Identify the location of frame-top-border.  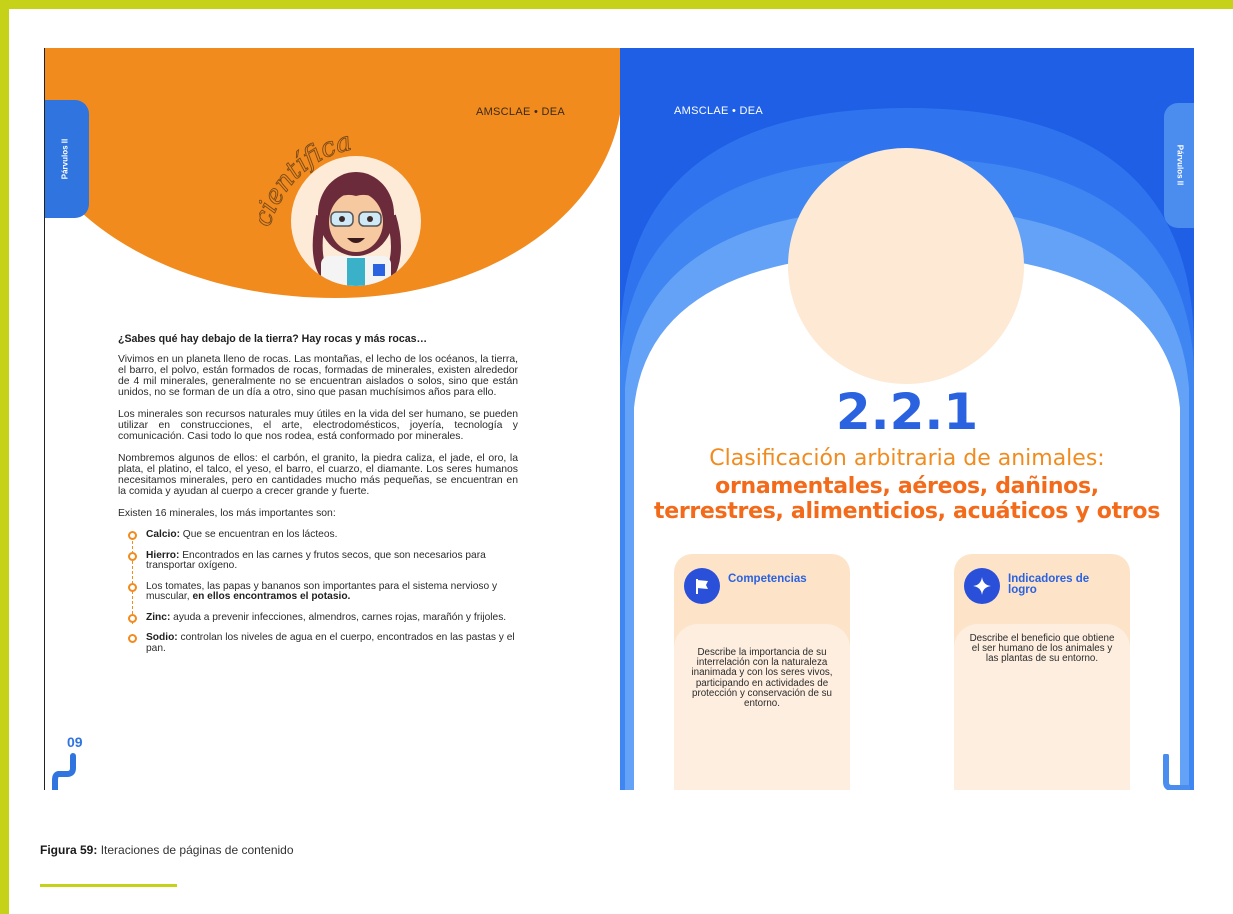
(616, 4).